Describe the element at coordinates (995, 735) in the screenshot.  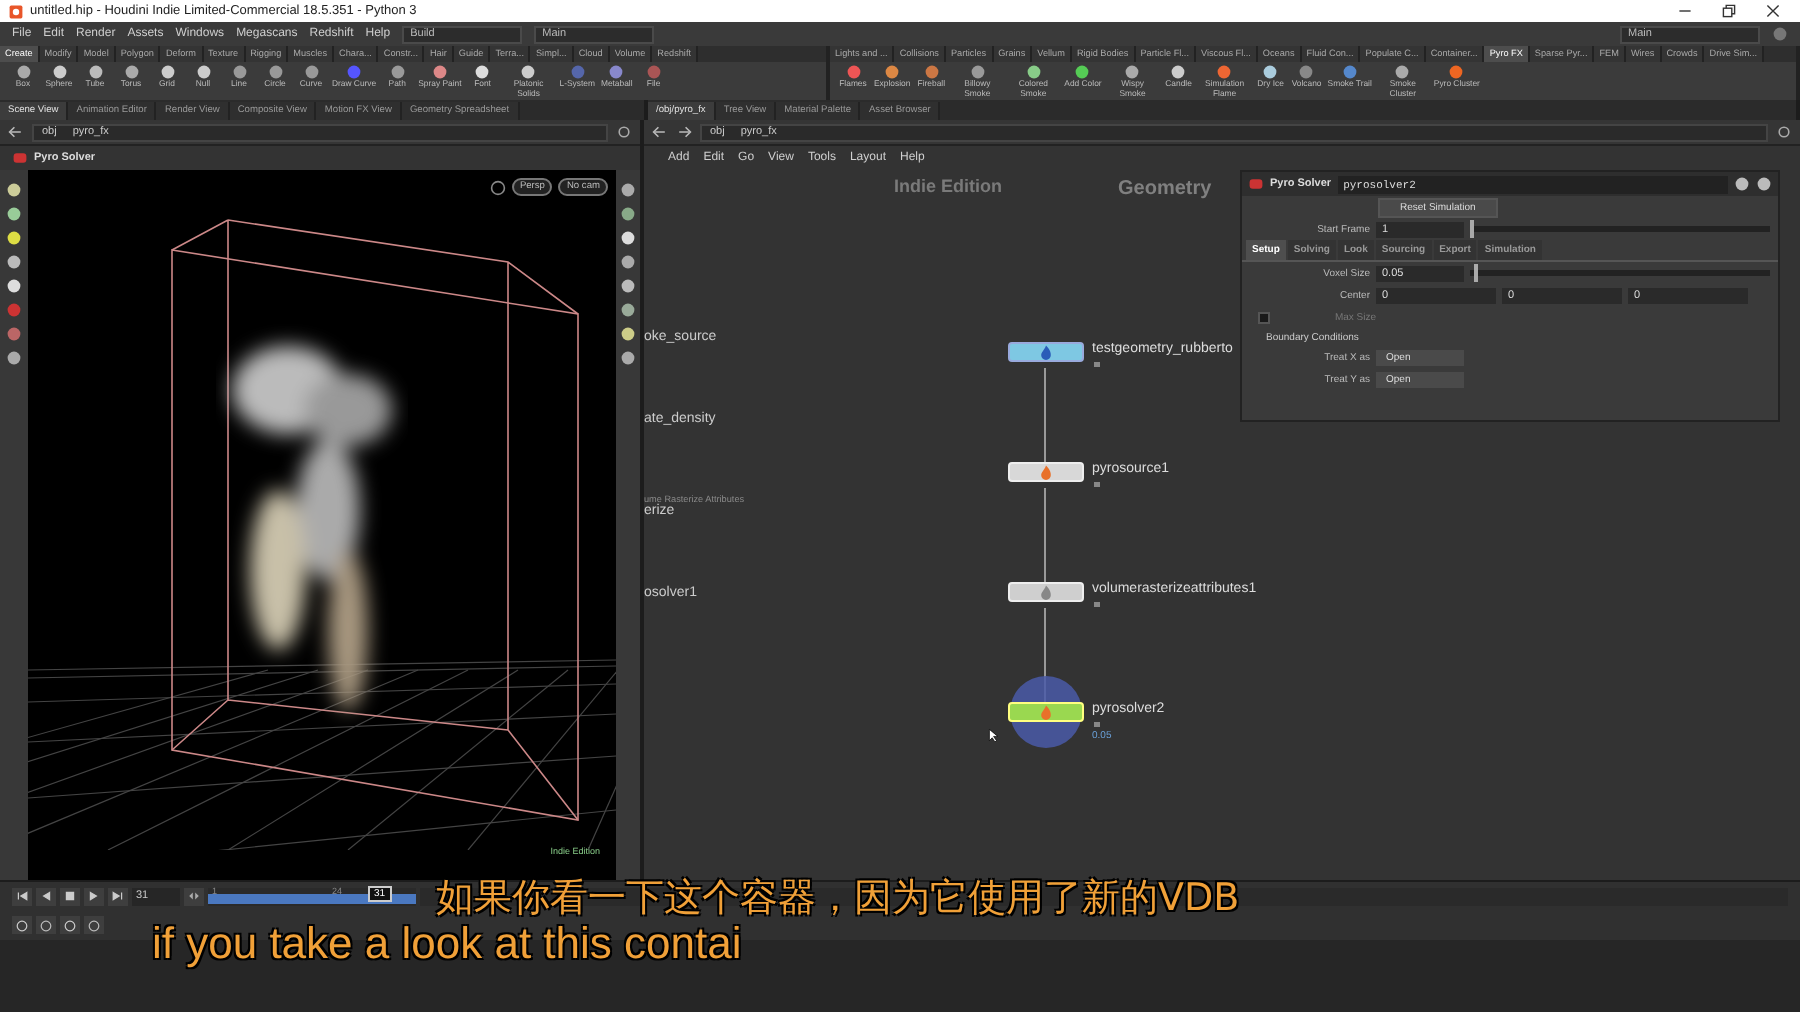
I see `cursor-icon` at that location.